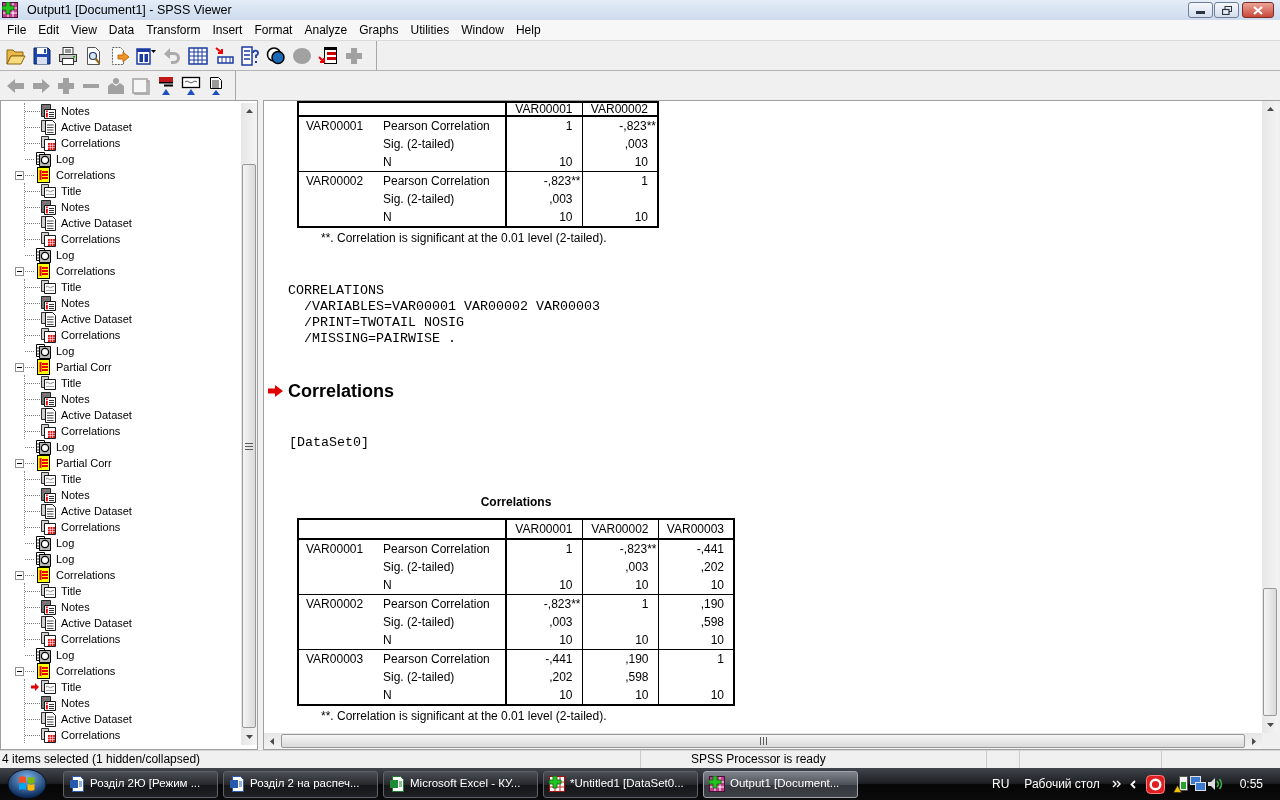 Image resolution: width=1280 pixels, height=800 pixels. Describe the element at coordinates (173, 30) in the screenshot. I see `menu-item: Transform` at that location.